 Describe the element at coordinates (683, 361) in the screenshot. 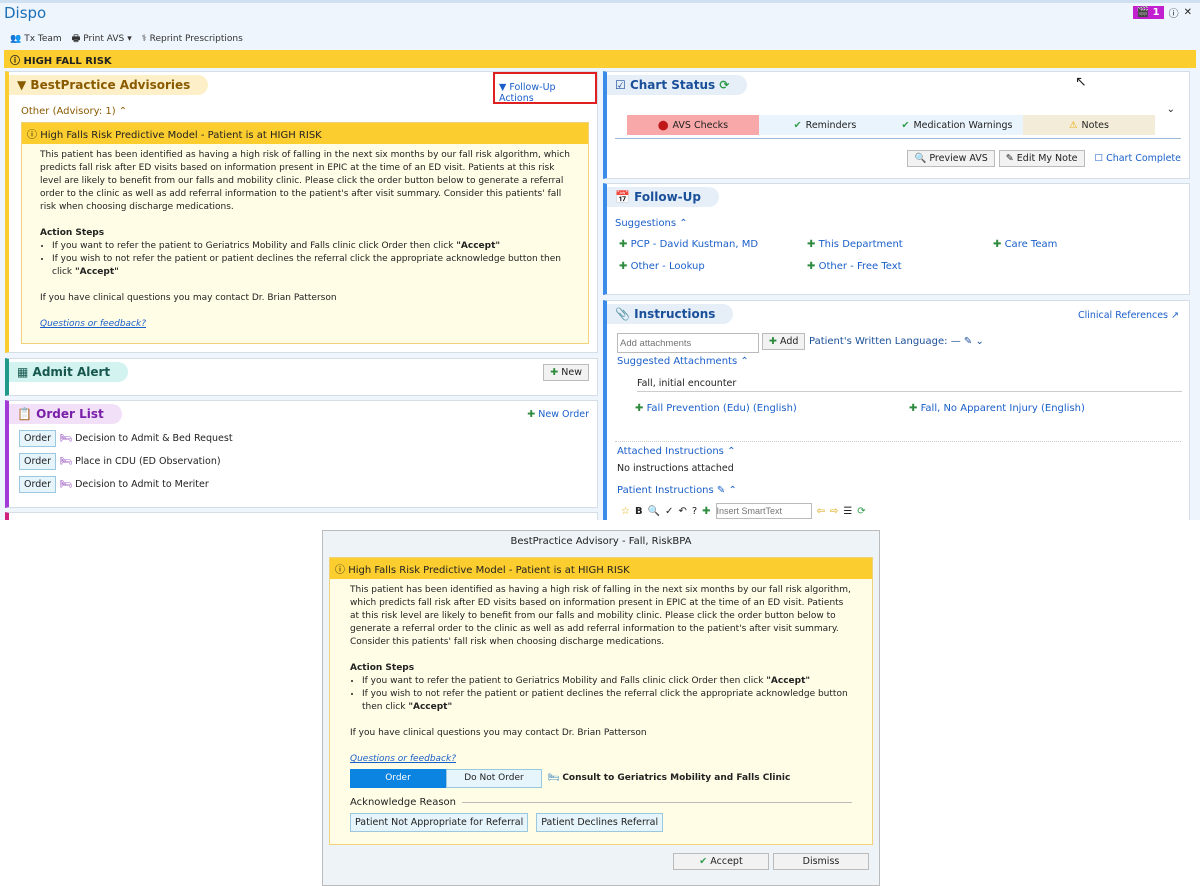

I see `suggested-attachments-toggle: Suggested Attachments ⌃` at that location.